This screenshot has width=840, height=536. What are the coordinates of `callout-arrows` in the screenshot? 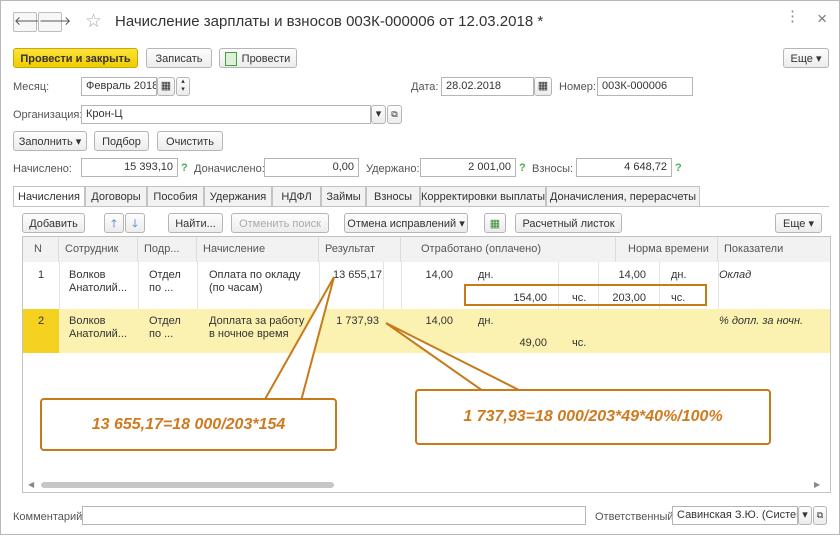 It's located at (392, 339).